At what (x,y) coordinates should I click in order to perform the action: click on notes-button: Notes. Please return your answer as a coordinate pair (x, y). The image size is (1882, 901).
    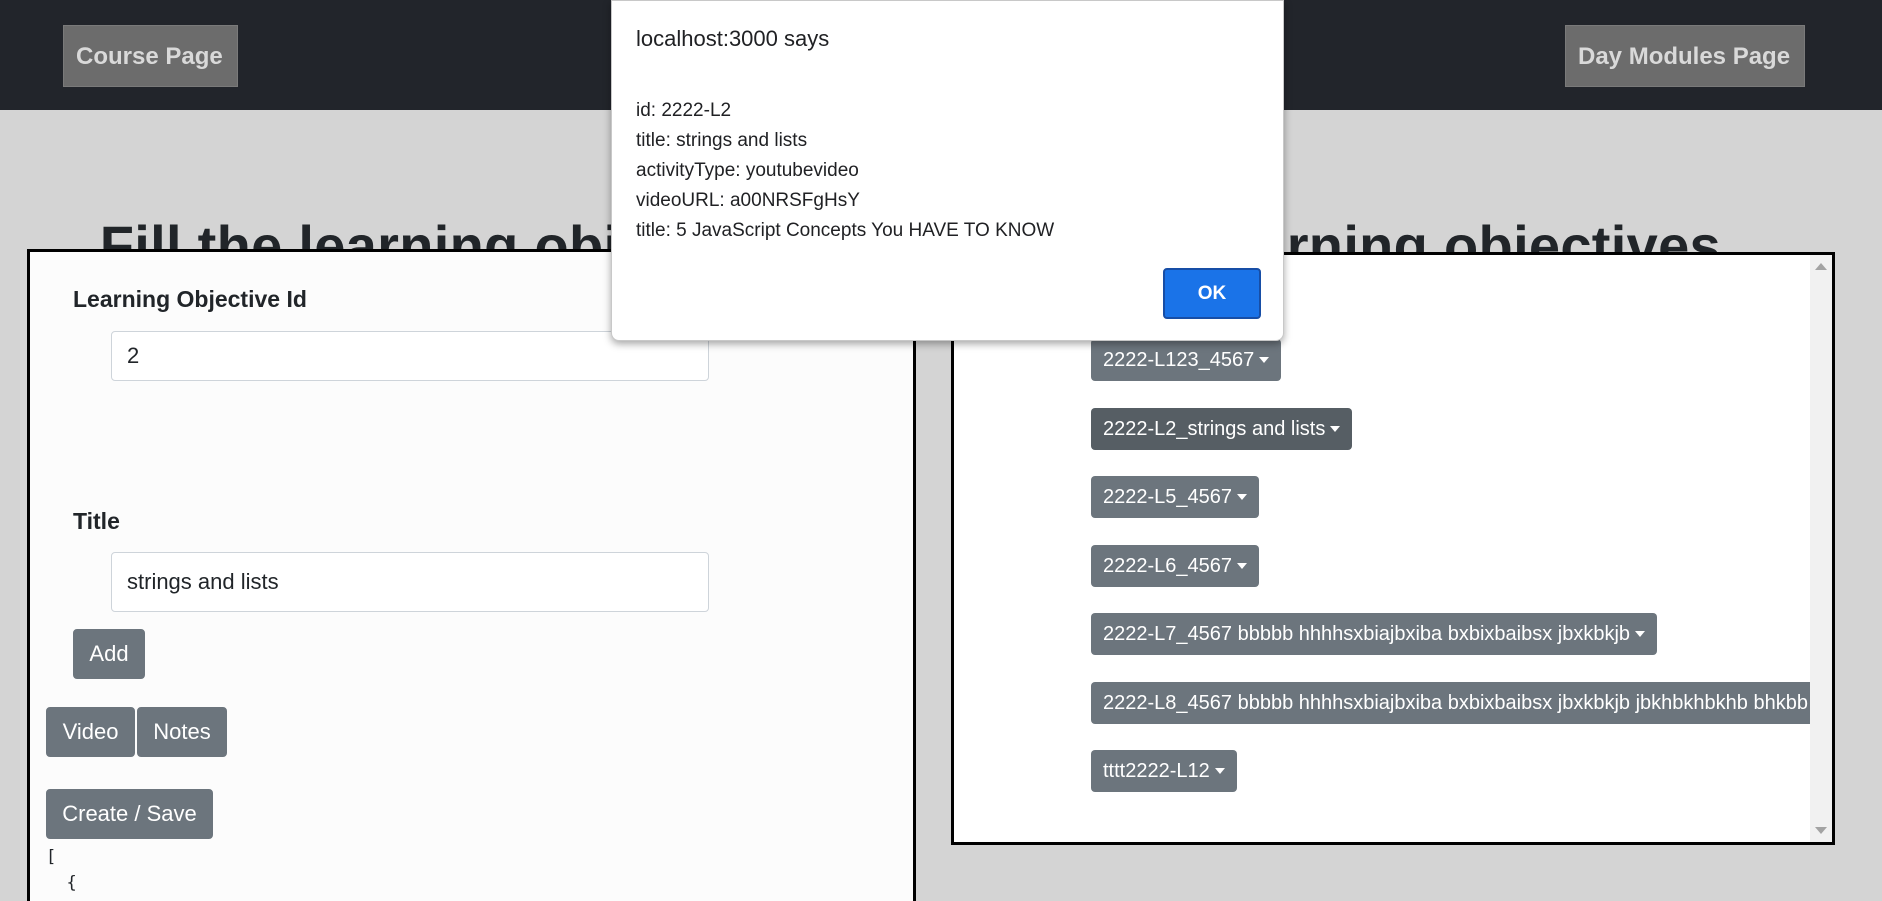
    Looking at the image, I should click on (182, 732).